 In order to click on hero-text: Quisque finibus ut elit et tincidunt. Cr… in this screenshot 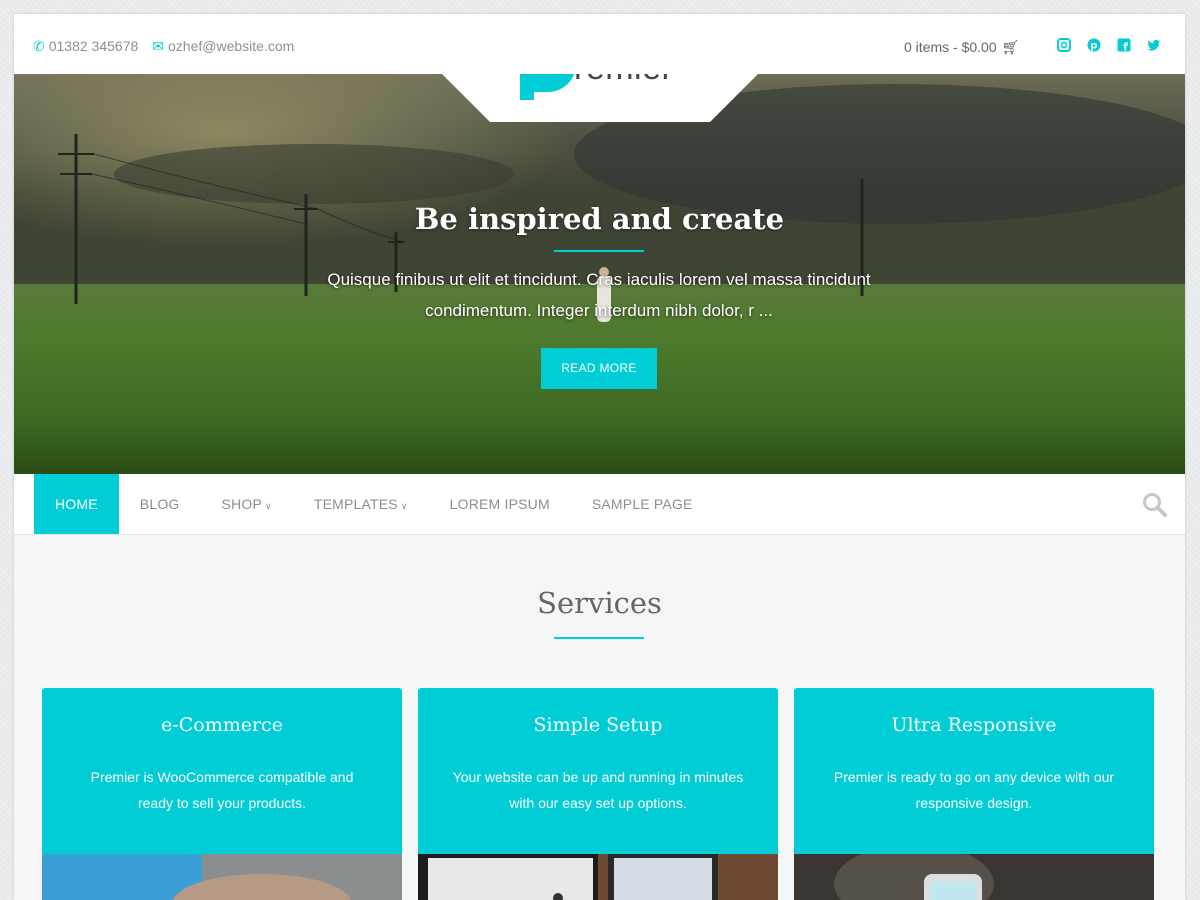, I will do `click(599, 295)`.